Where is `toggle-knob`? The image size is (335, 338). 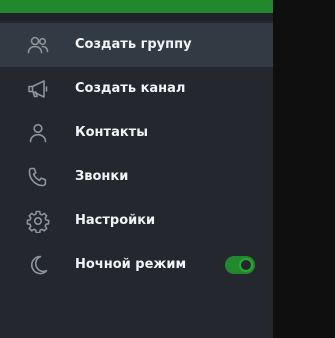
toggle-knob is located at coordinates (246, 265).